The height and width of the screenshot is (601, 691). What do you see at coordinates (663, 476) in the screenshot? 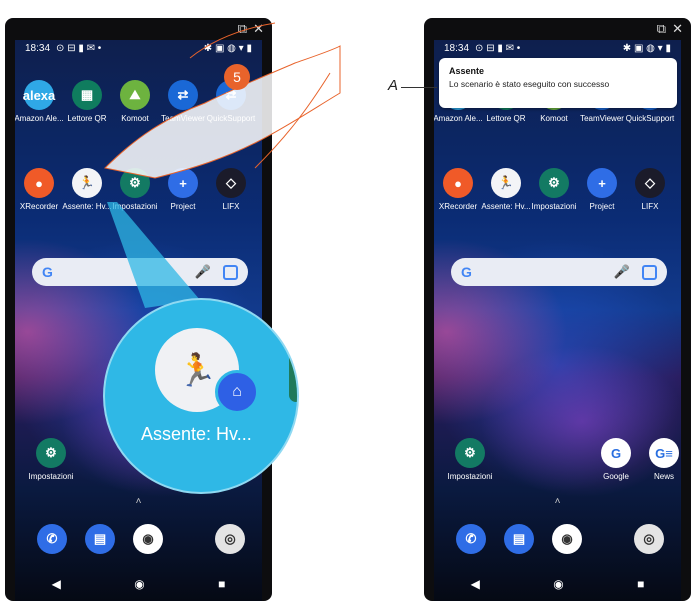
I see `app-label: News` at bounding box center [663, 476].